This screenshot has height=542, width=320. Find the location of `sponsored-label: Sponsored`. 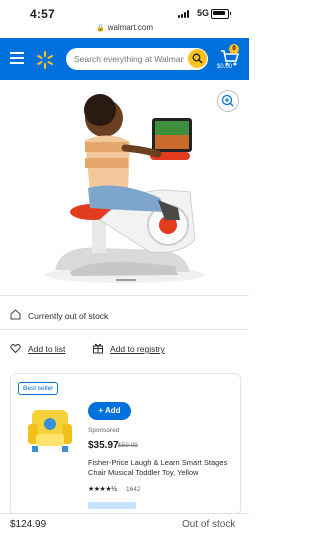

sponsored-label: Sponsored is located at coordinates (104, 430).